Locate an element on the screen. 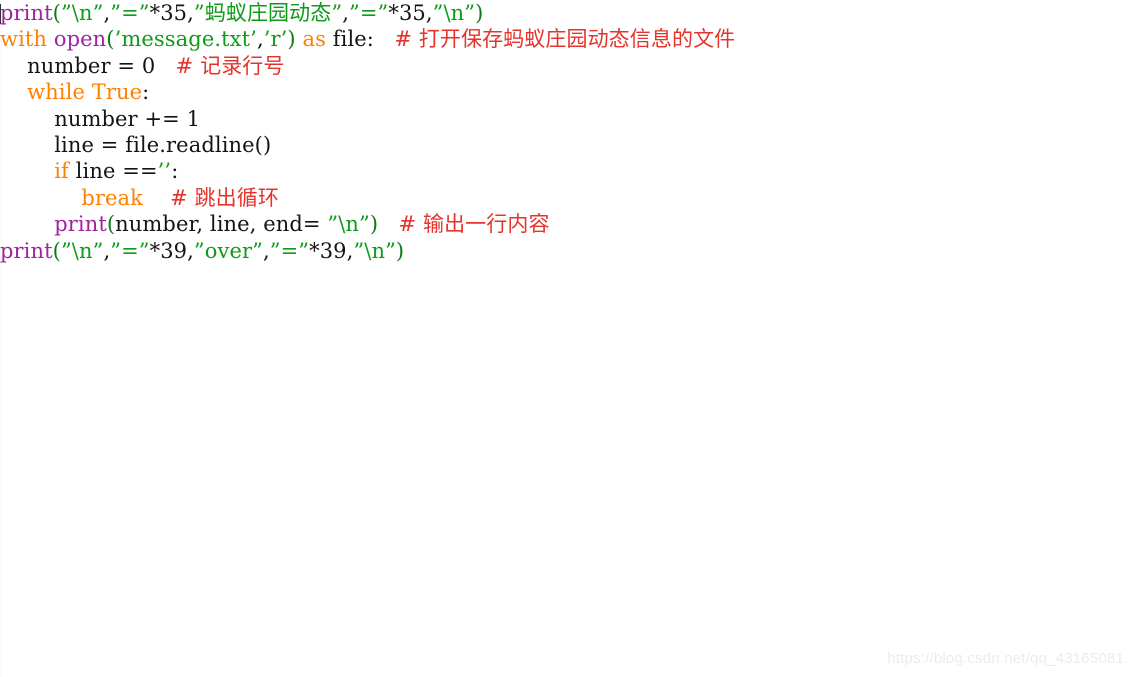  code-token-comment: # 跳出循环 is located at coordinates (224, 197).